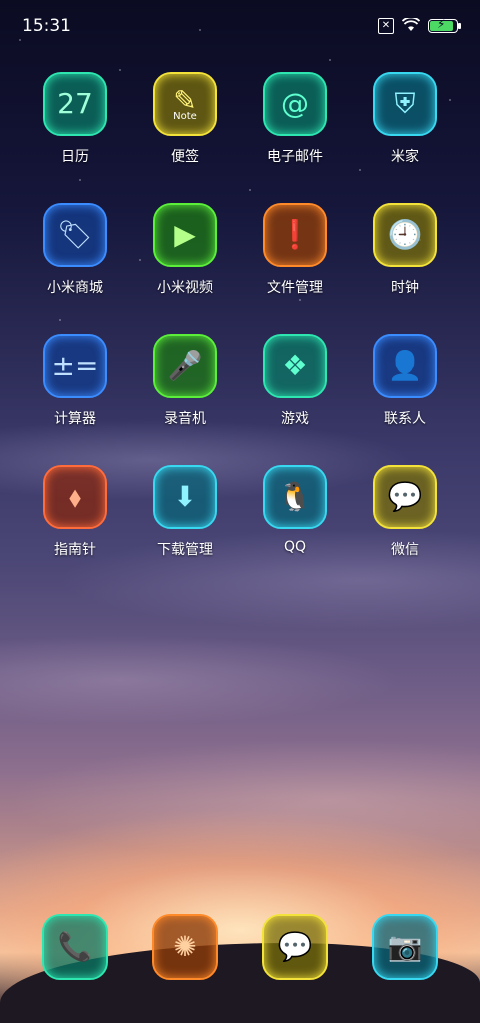  Describe the element at coordinates (295, 497) in the screenshot. I see `qq-penguin-icon: 🐧` at that location.